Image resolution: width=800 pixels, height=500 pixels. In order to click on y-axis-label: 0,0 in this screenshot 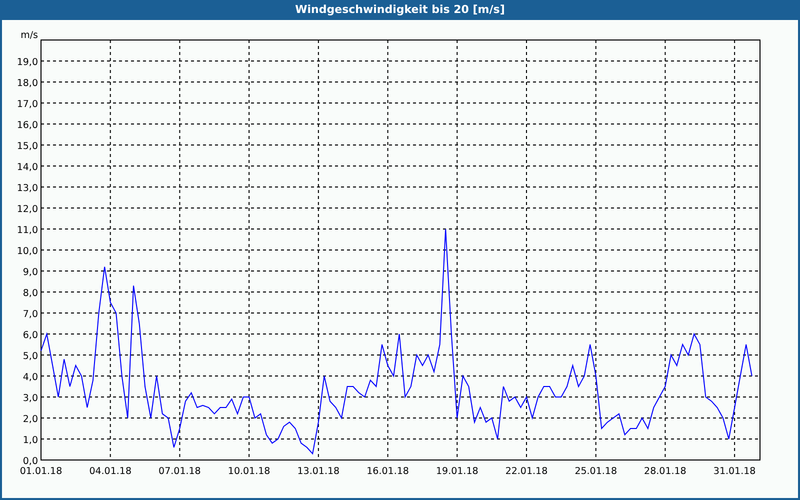, I will do `click(30, 461)`.